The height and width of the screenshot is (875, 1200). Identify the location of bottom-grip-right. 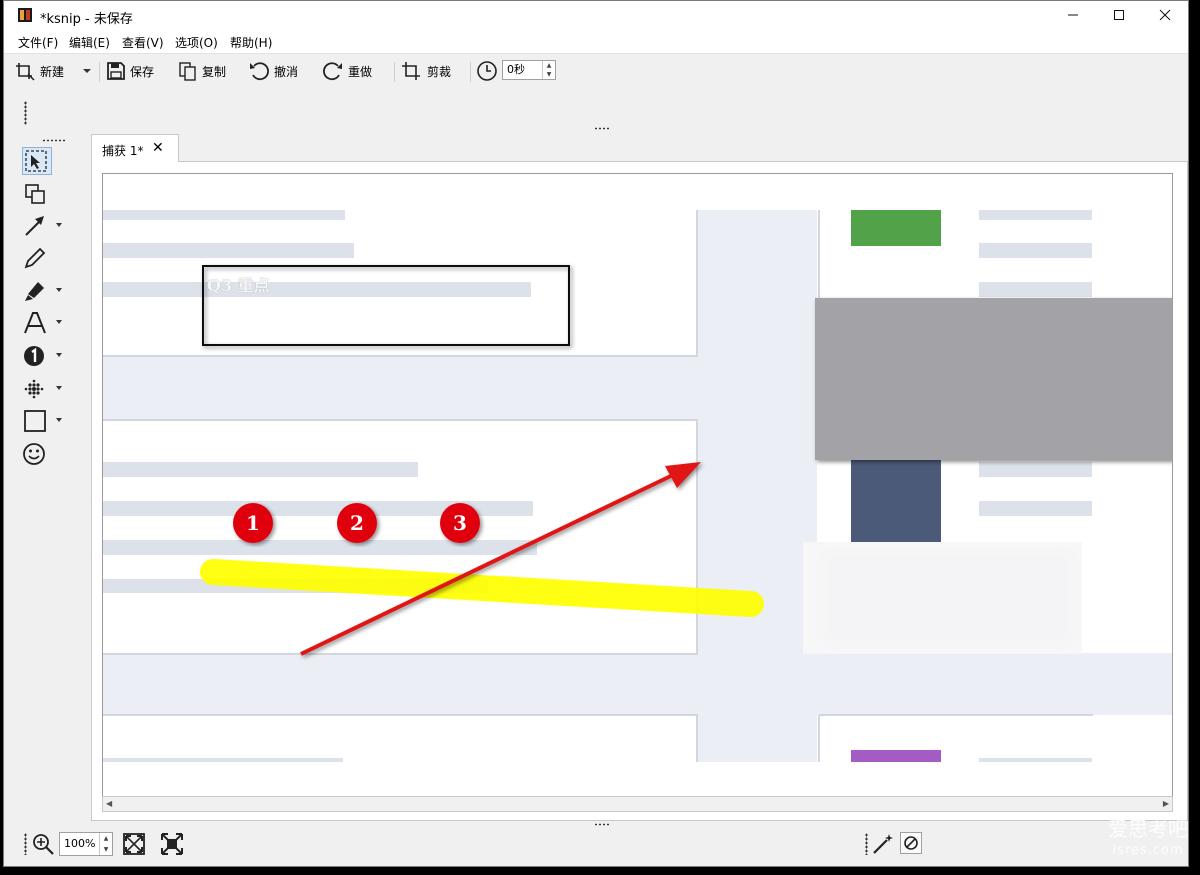
(866, 844).